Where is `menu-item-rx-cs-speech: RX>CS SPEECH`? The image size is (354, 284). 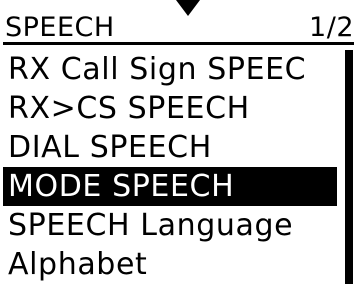 menu-item-rx-cs-speech: RX>CS SPEECH is located at coordinates (170, 108).